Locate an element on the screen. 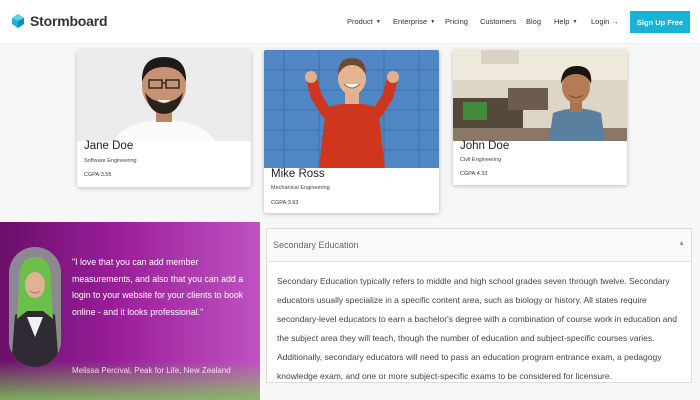  student-card: John Doe Civil Engineering CGPA:4.33 is located at coordinates (540, 117).